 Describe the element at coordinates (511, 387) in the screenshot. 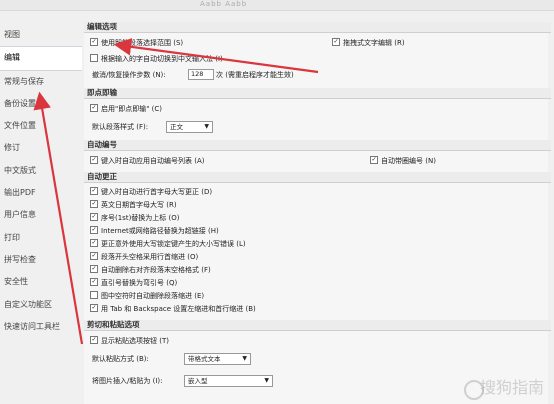

I see `watermark-text: 搜狗指南` at that location.